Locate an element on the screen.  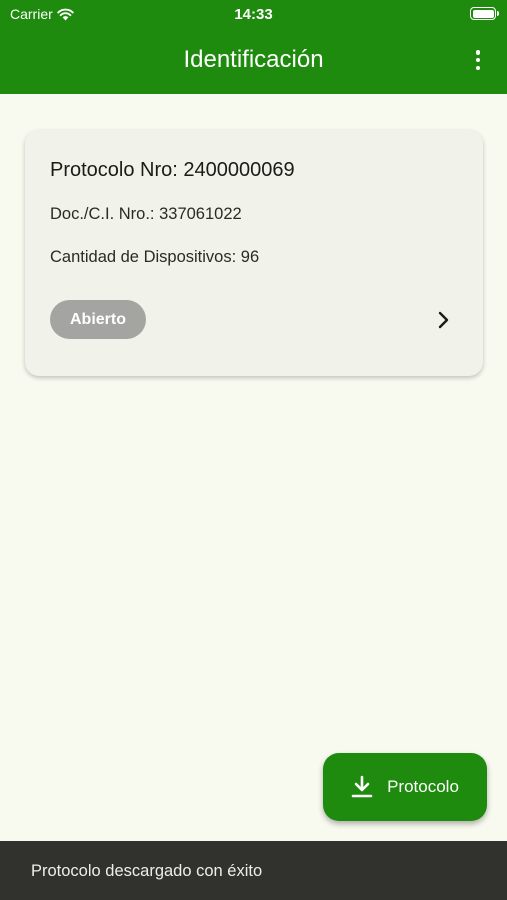
protocol-number: Protocolo Nro: 2400000069 is located at coordinates (172, 170).